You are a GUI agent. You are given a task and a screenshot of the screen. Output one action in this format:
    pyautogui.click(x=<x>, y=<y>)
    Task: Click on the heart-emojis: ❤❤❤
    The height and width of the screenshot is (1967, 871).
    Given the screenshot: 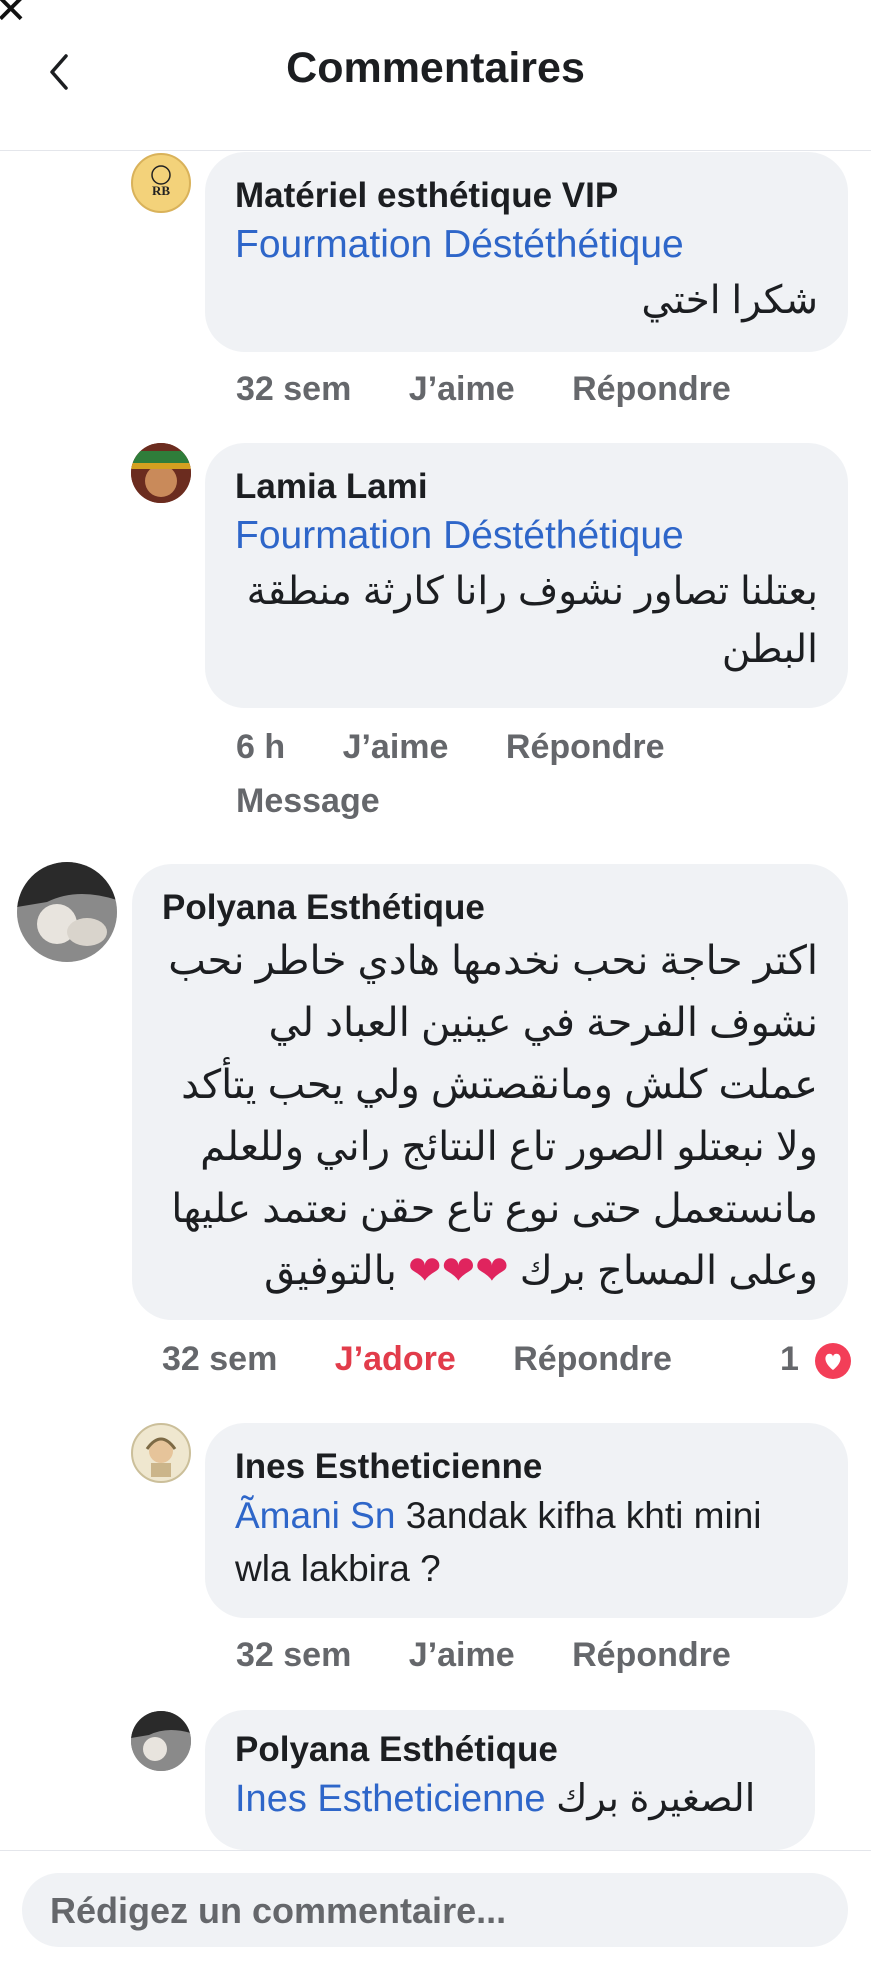 What is the action you would take?
    pyautogui.click(x=458, y=1271)
    